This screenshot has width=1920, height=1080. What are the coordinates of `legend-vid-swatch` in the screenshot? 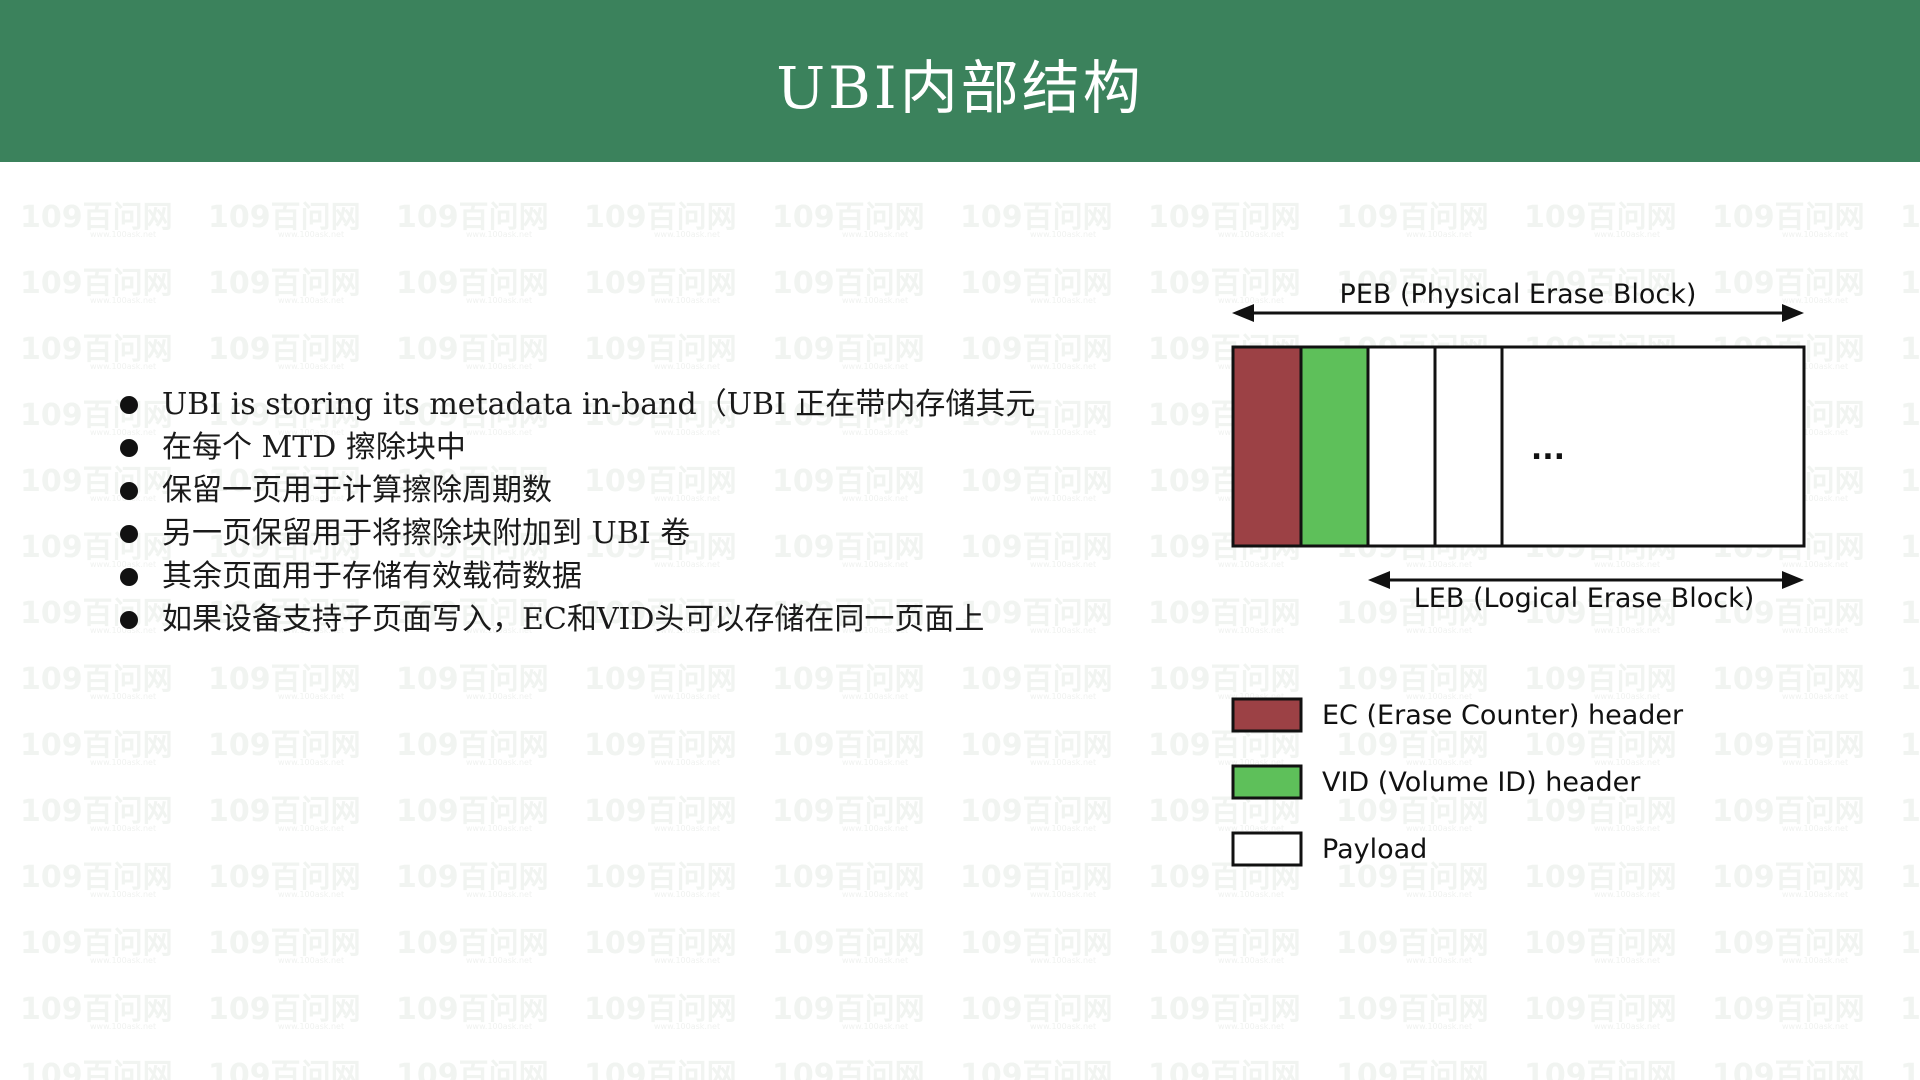 It's located at (1267, 782).